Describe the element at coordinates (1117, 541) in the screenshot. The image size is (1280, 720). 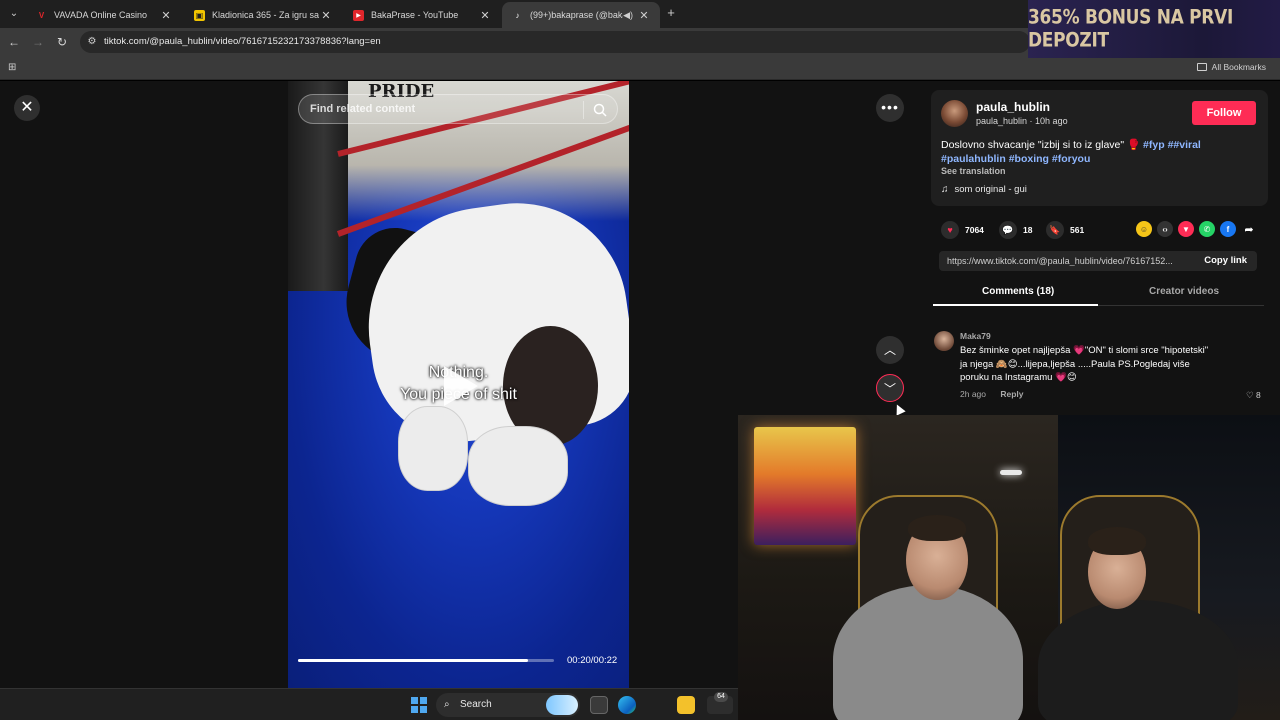
I see `streamer-right-hair` at that location.